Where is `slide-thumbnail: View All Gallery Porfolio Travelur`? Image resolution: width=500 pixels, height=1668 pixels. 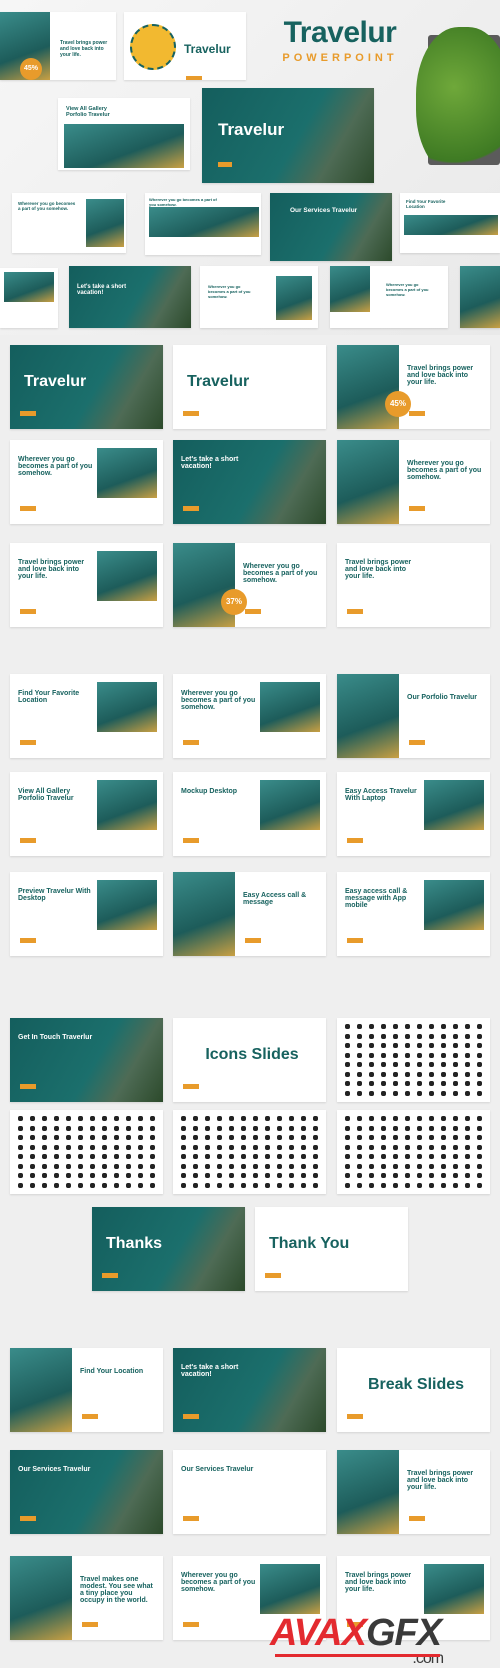
slide-thumbnail: View All Gallery Porfolio Travelur is located at coordinates (86, 814).